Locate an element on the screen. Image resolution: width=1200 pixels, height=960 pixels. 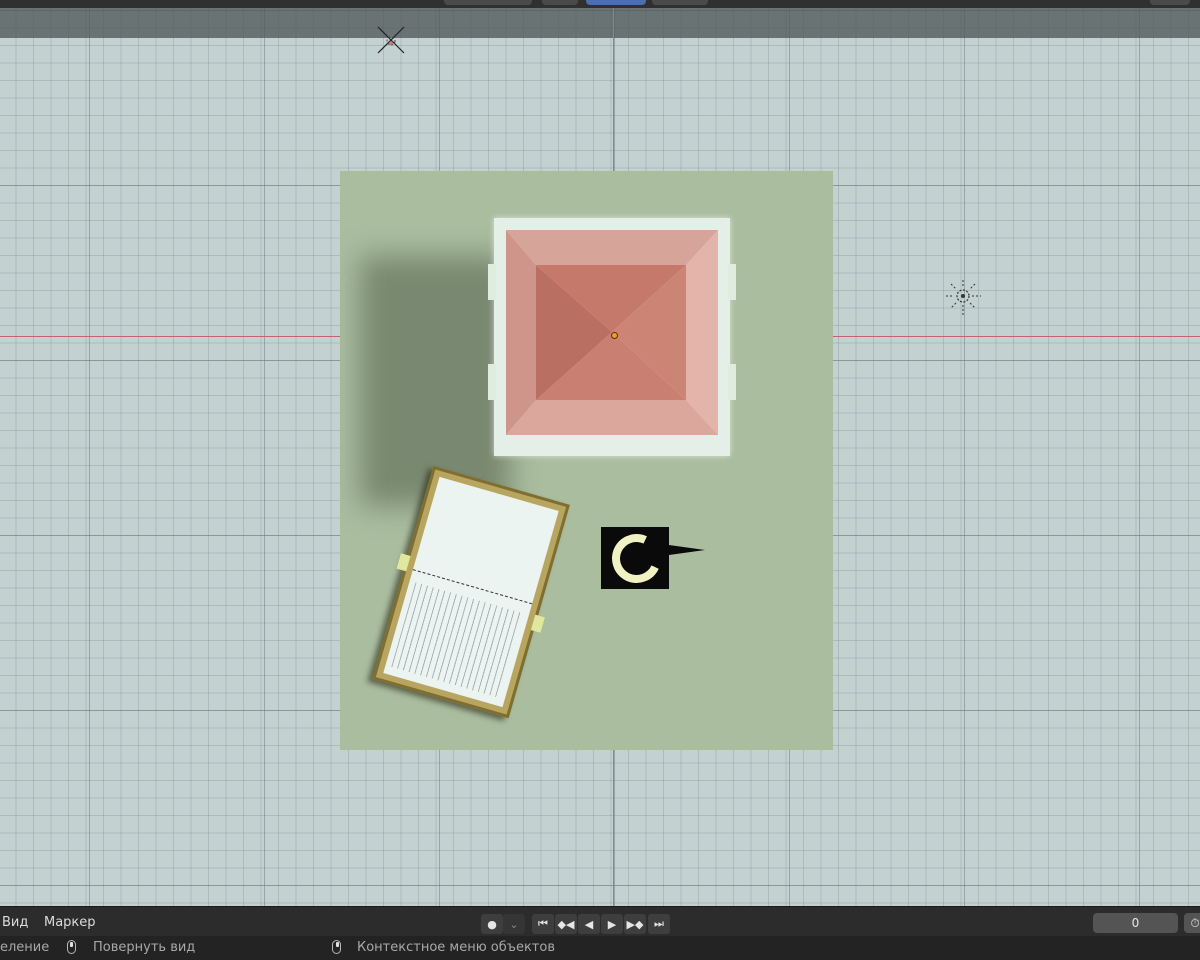
current-frame-field: 0 is located at coordinates (1135, 923).